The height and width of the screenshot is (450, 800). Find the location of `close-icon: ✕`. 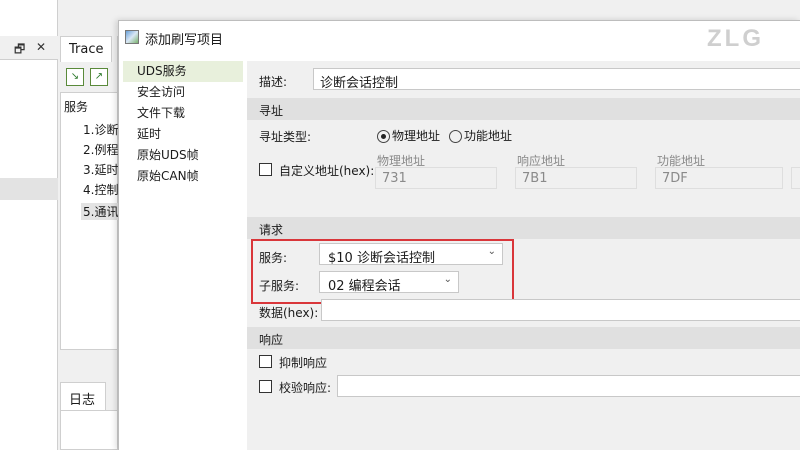

close-icon: ✕ is located at coordinates (41, 47).